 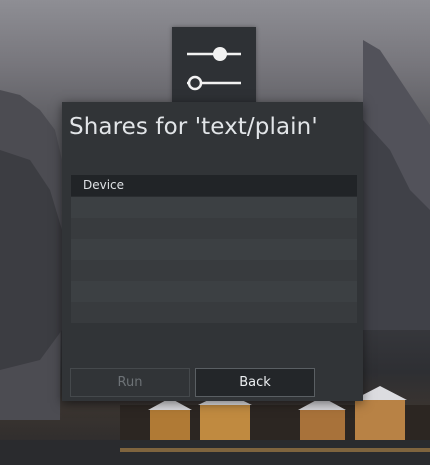 I want to click on column-header-device: Device, so click(x=214, y=186).